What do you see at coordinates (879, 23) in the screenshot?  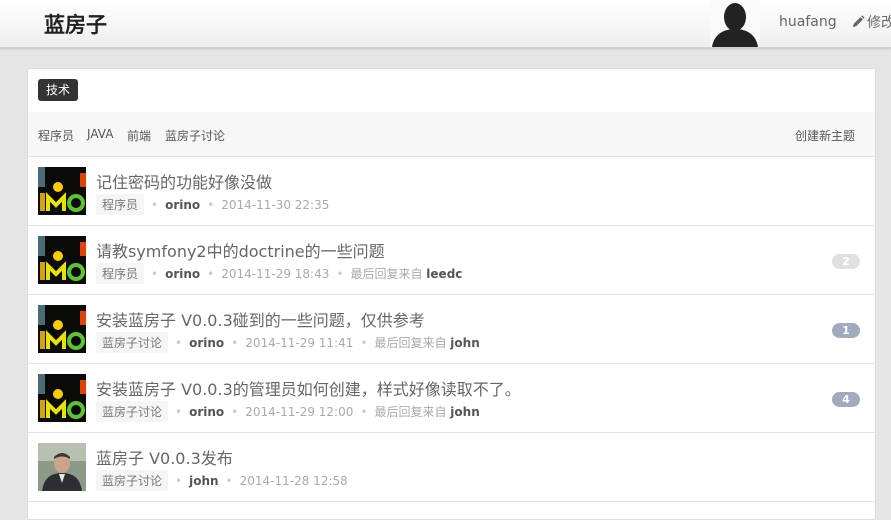 I see `edit-label: 修改` at bounding box center [879, 23].